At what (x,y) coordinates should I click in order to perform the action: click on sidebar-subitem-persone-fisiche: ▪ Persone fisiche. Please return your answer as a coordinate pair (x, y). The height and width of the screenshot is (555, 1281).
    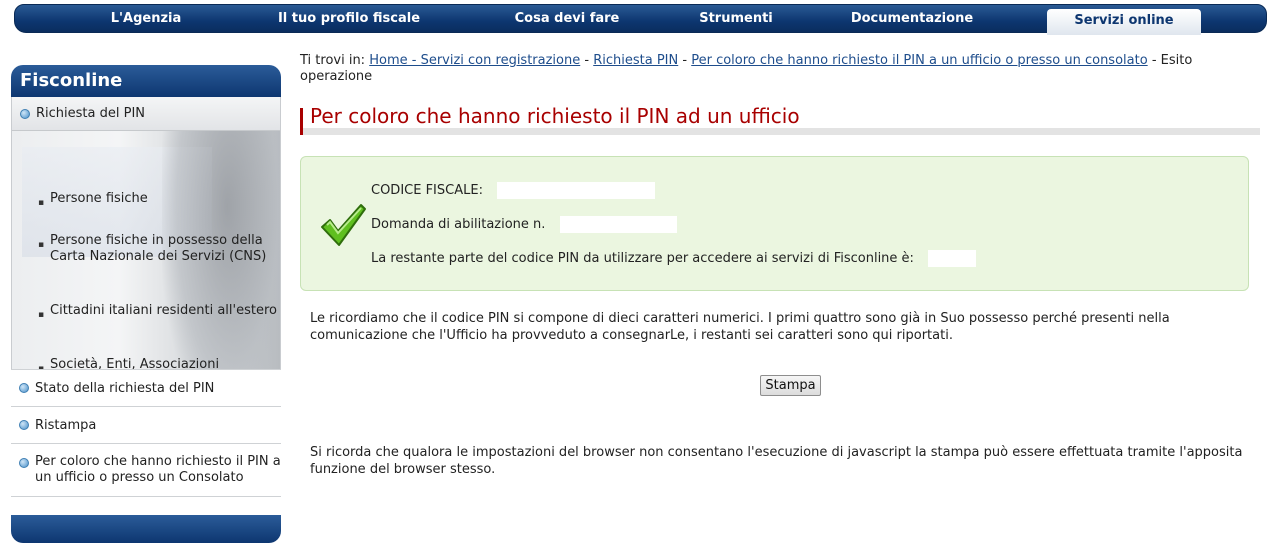
    Looking at the image, I should click on (159, 199).